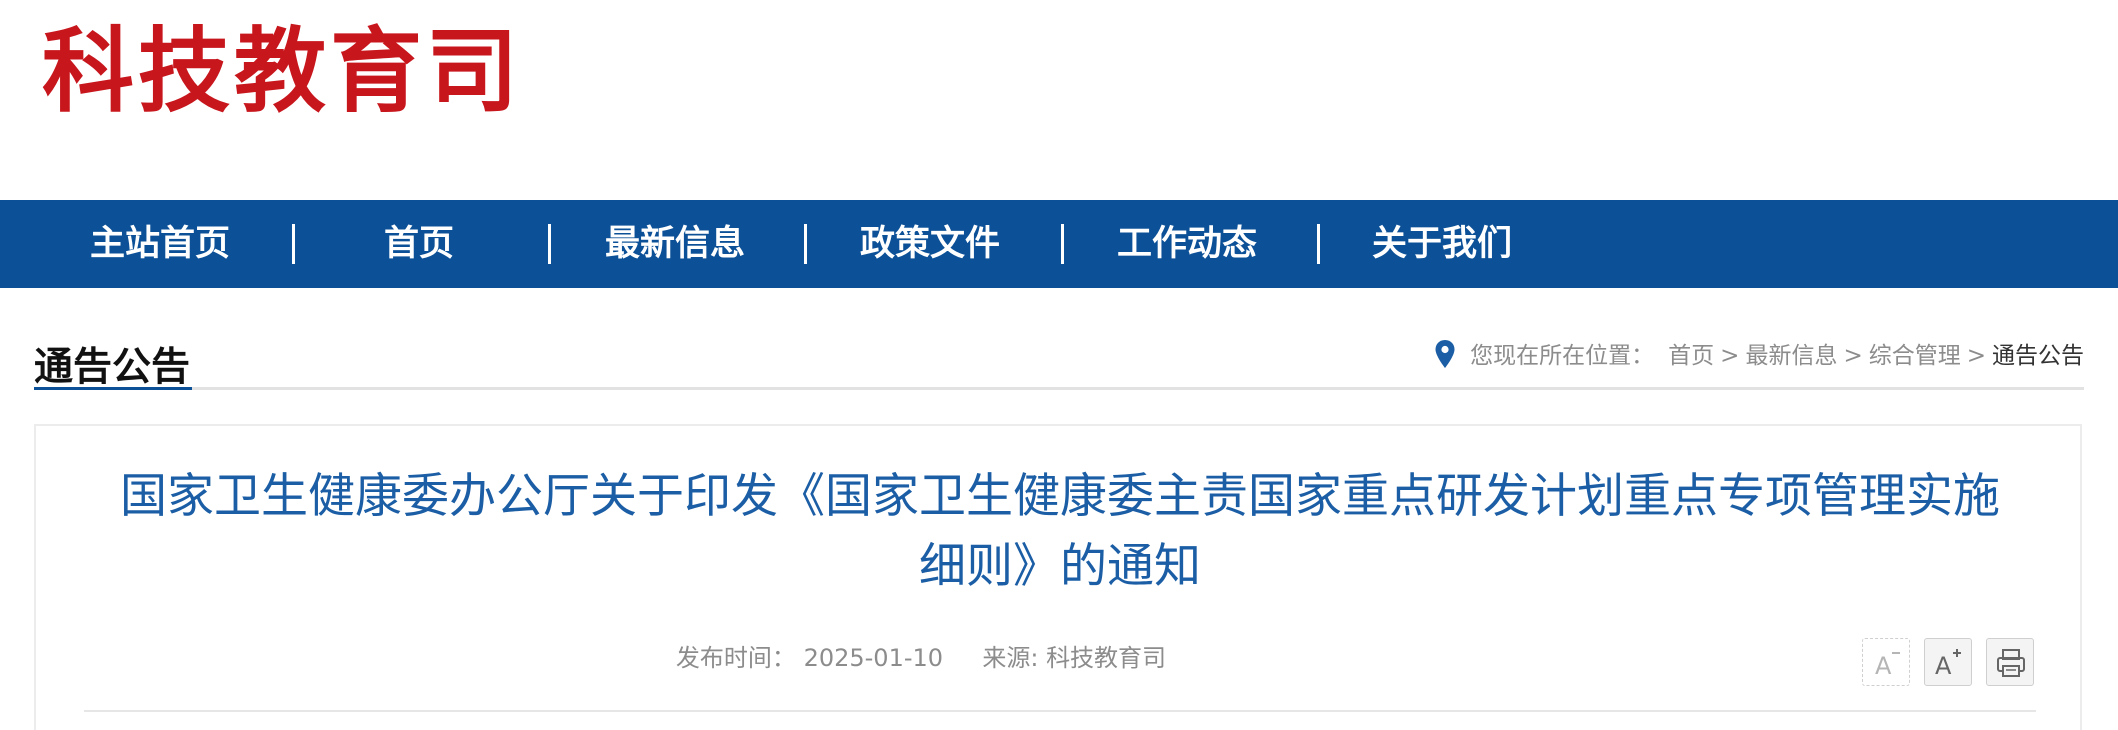 The height and width of the screenshot is (730, 2118). I want to click on breadcrumb-item-current: 通告公告, so click(2038, 356).